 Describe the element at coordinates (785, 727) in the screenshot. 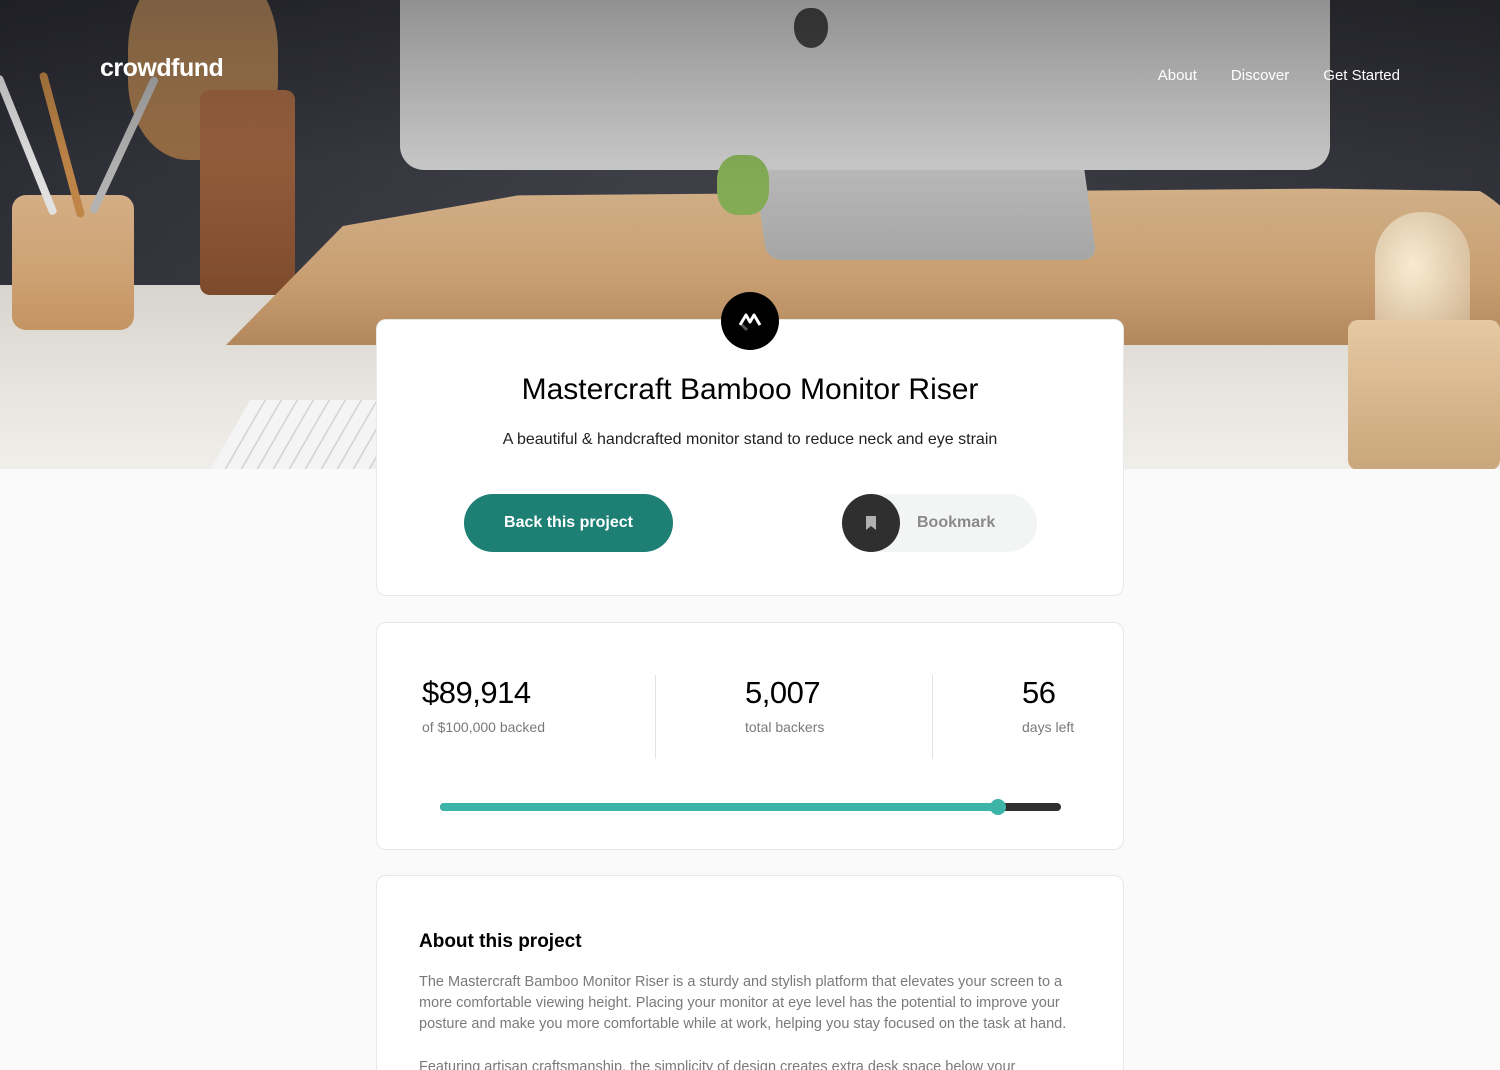

I see `backers-label: total backers` at that location.